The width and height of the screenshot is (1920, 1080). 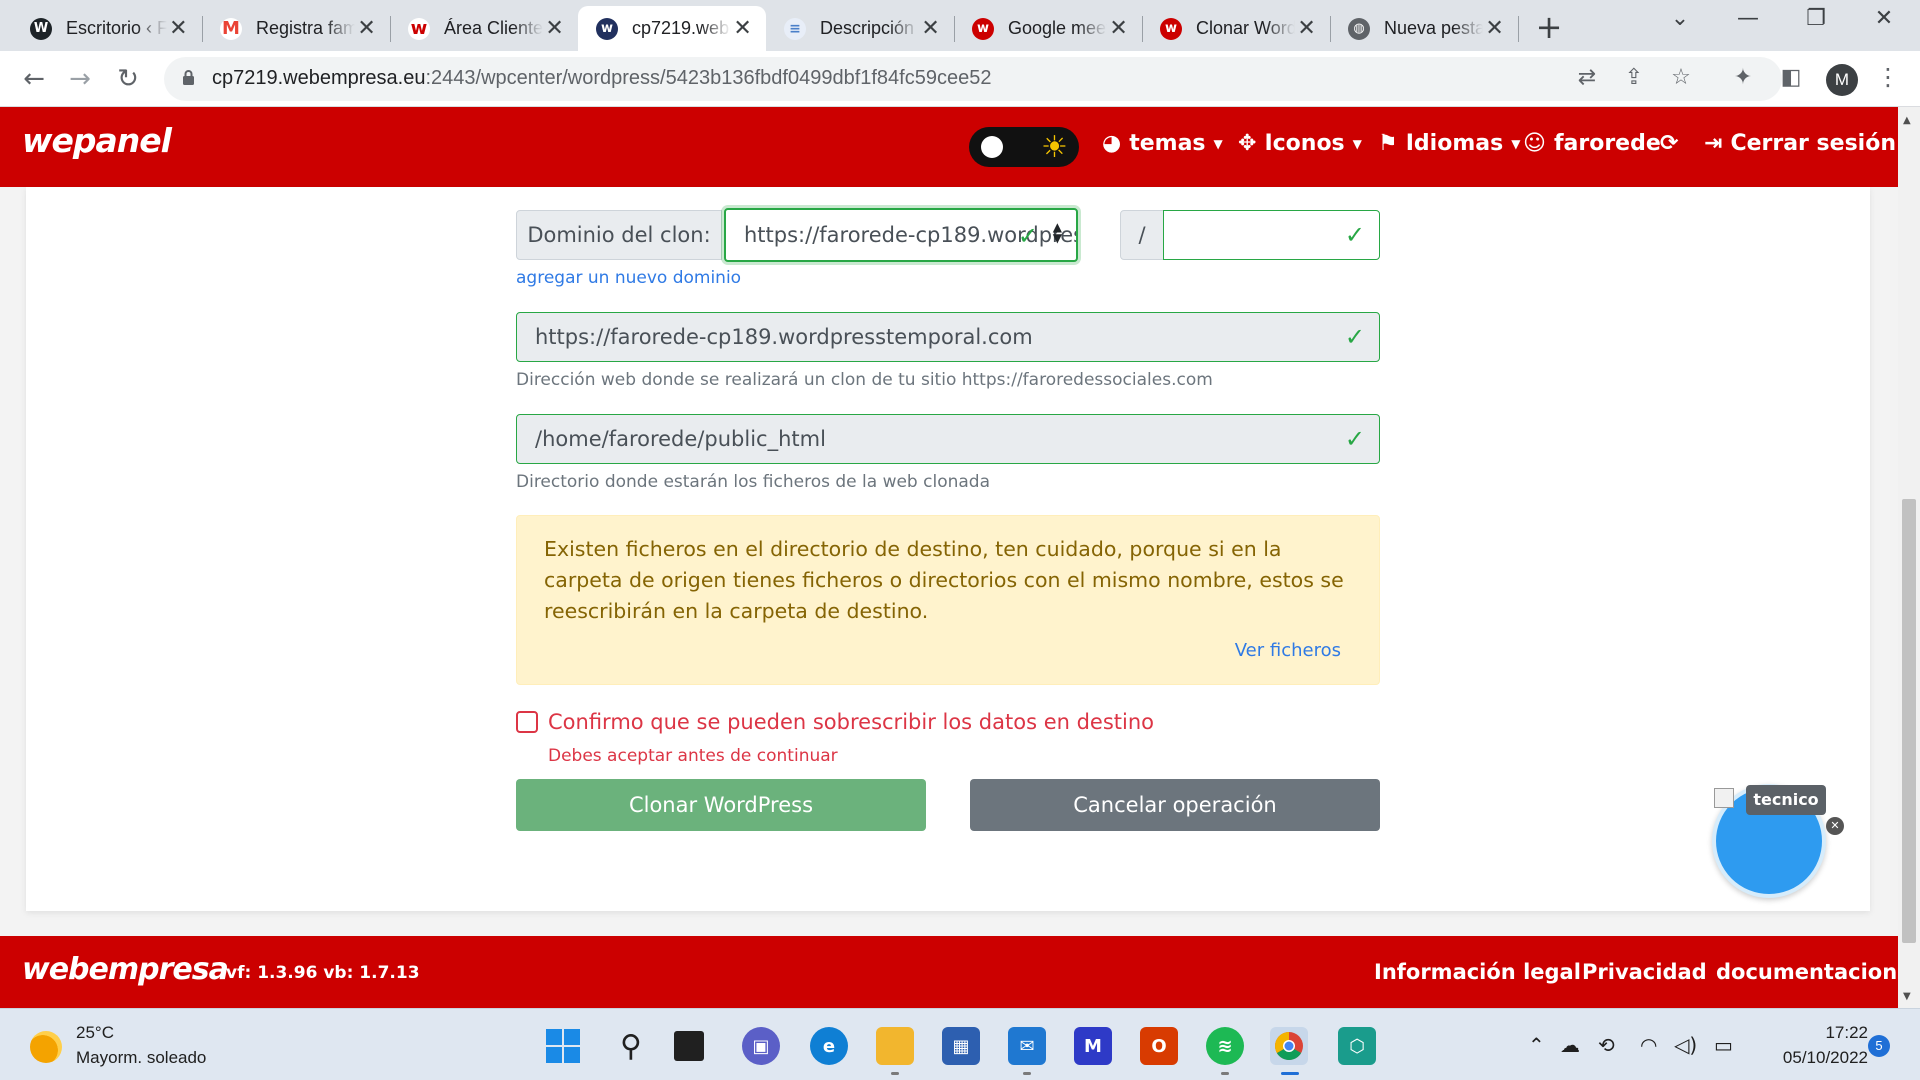 I want to click on tab-descripcion: ≡ Descripción ✕, so click(x=860, y=28).